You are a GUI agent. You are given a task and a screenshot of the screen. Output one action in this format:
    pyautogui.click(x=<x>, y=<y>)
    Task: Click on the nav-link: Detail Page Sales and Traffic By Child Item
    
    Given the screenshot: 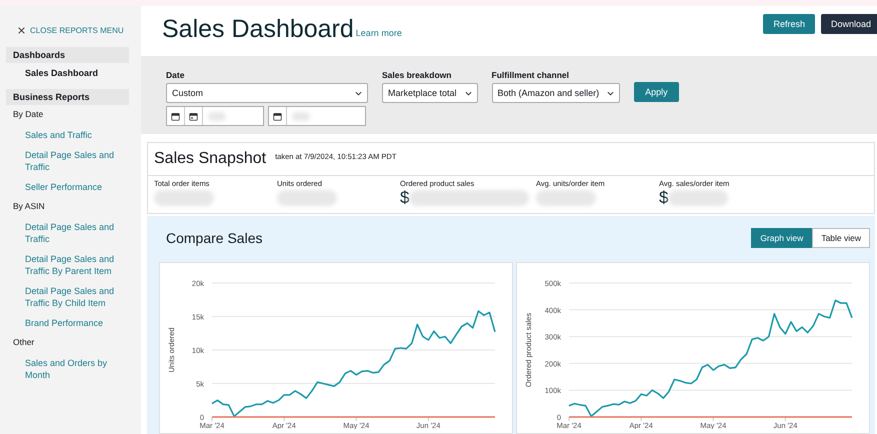 What is the action you would take?
    pyautogui.click(x=73, y=297)
    